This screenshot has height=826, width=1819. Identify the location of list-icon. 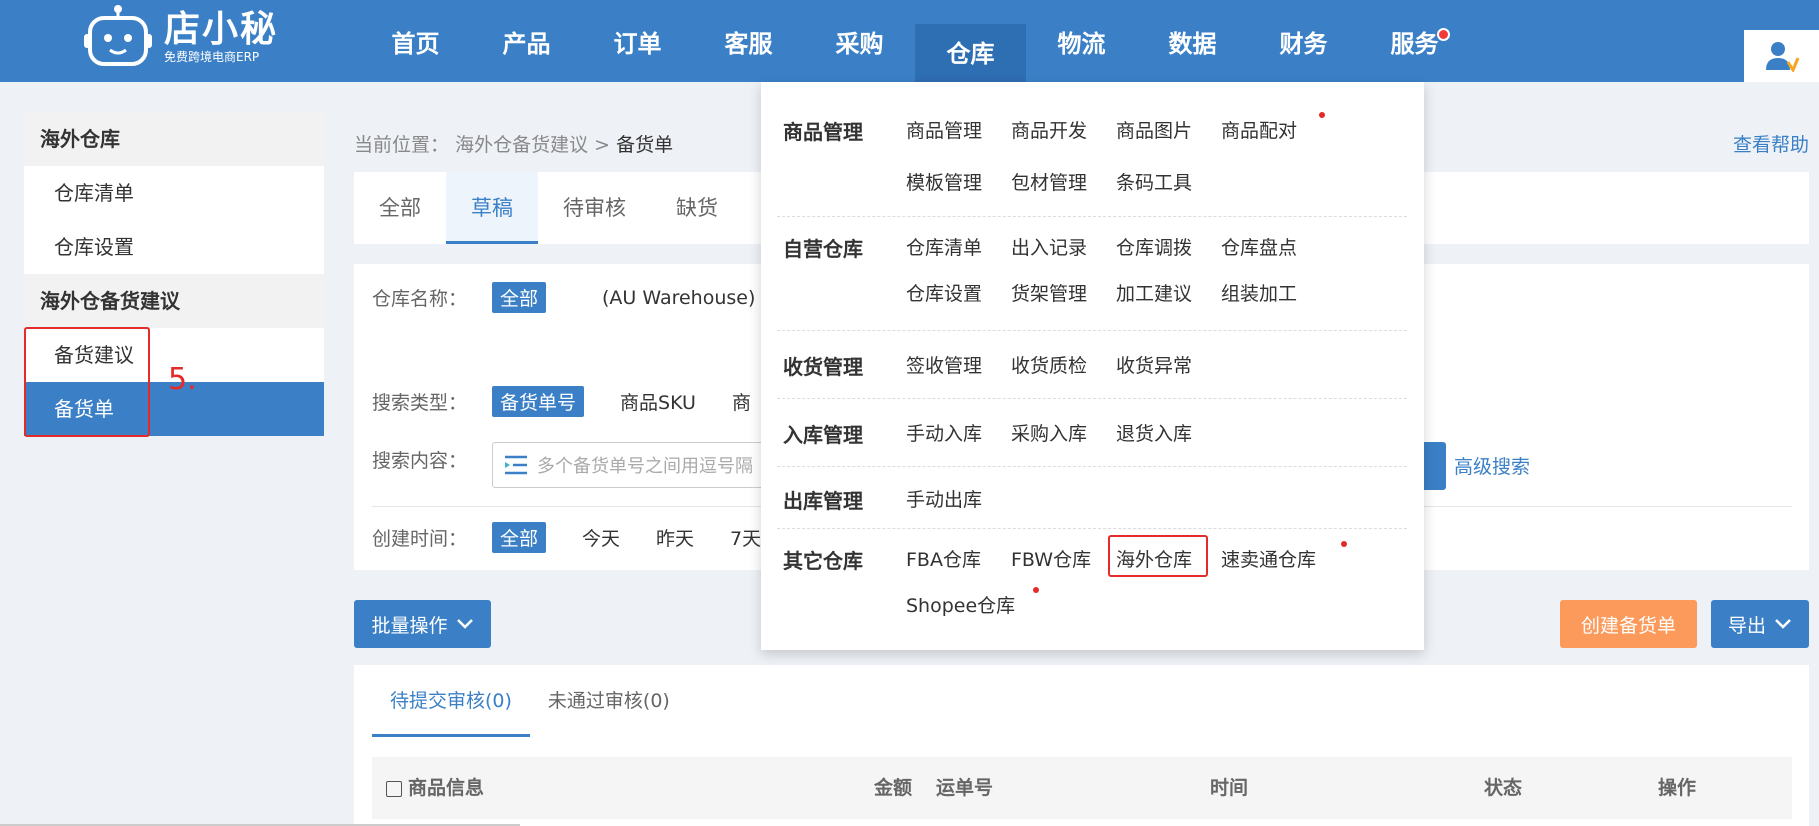
(516, 465).